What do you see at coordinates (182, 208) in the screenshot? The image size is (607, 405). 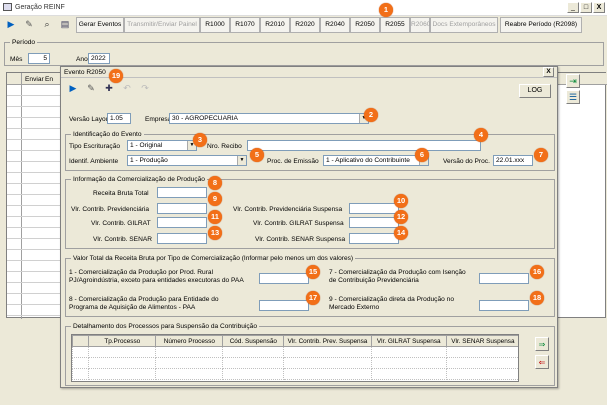 I see `vlr-previdenciaria-input` at bounding box center [182, 208].